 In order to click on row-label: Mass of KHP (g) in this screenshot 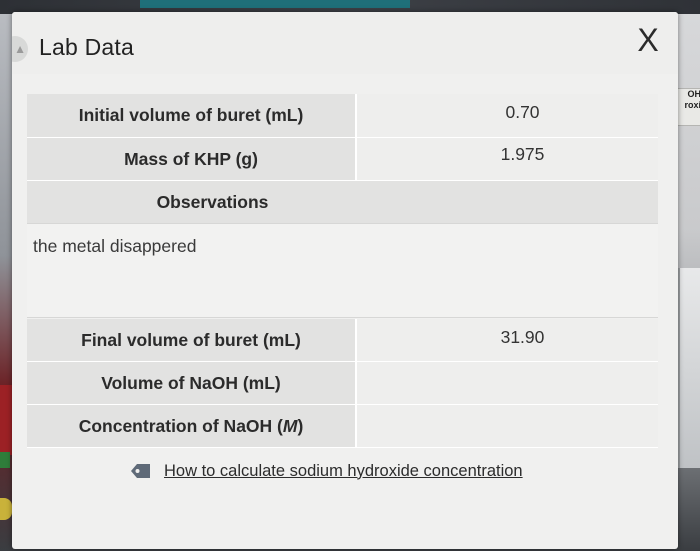, I will do `click(192, 159)`.